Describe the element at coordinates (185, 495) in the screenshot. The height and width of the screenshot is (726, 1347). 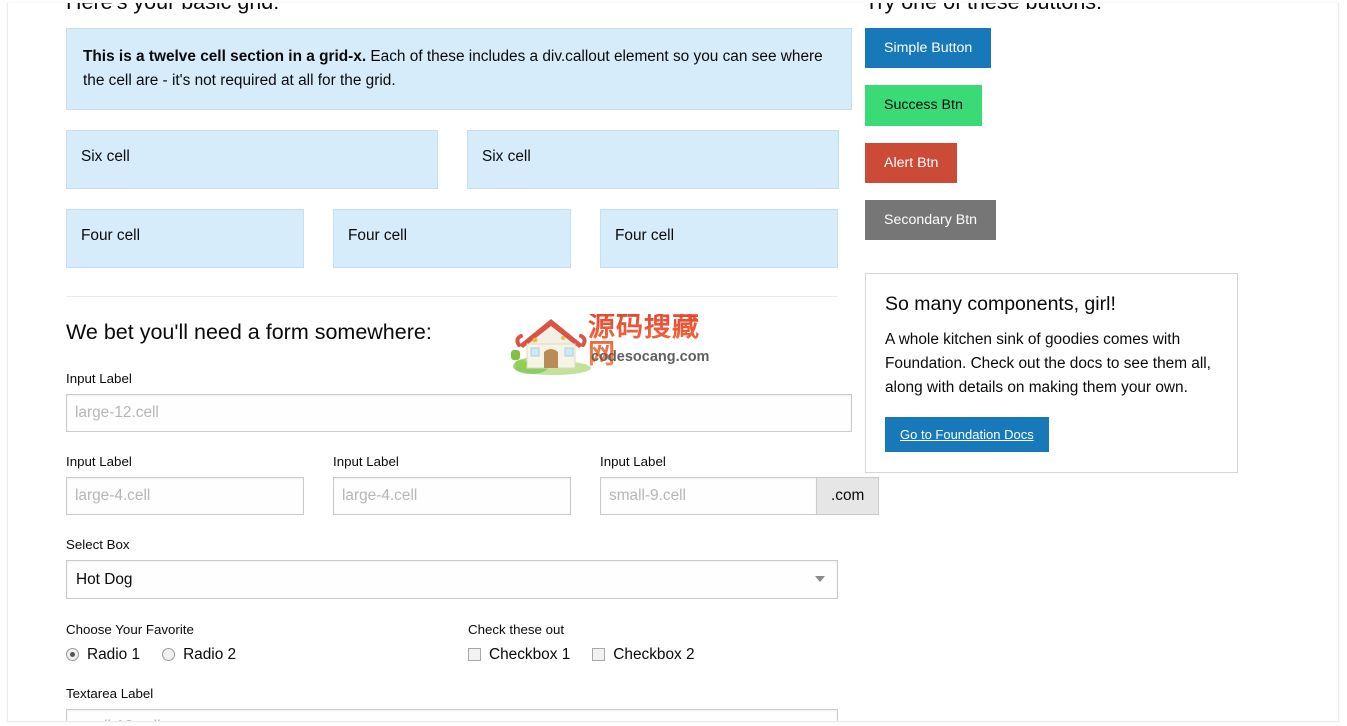
I see `input-1-field` at that location.